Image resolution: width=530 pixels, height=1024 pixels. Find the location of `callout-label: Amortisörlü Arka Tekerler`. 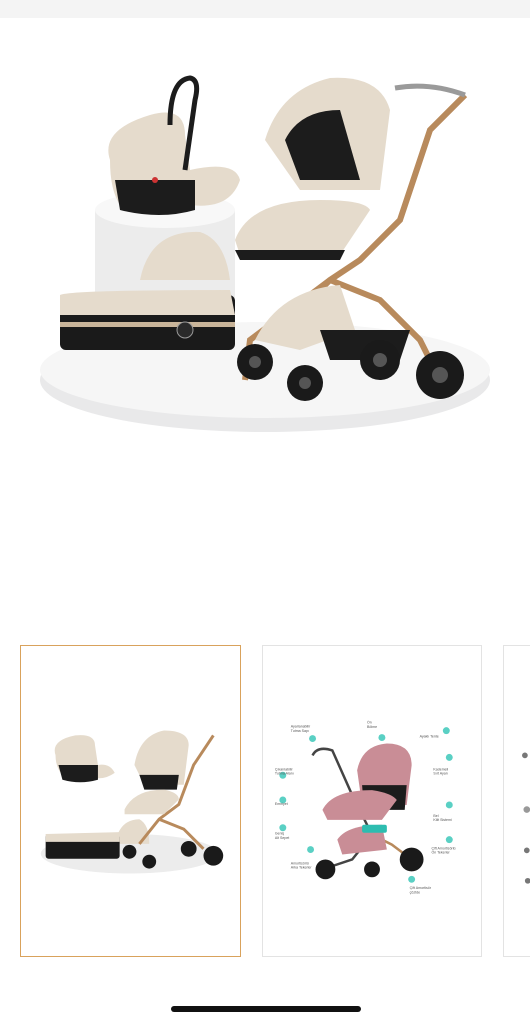

callout-label: Amortisörlü Arka Tekerler is located at coordinates (302, 865).